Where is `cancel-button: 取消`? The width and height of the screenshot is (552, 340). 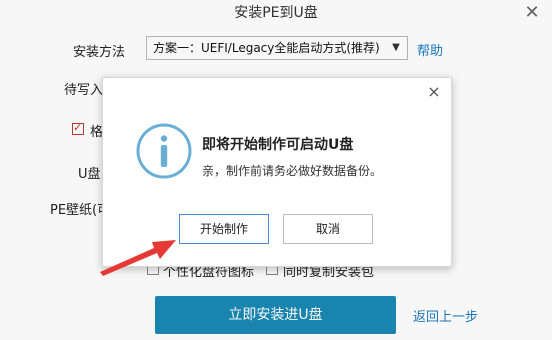 cancel-button: 取消 is located at coordinates (328, 229).